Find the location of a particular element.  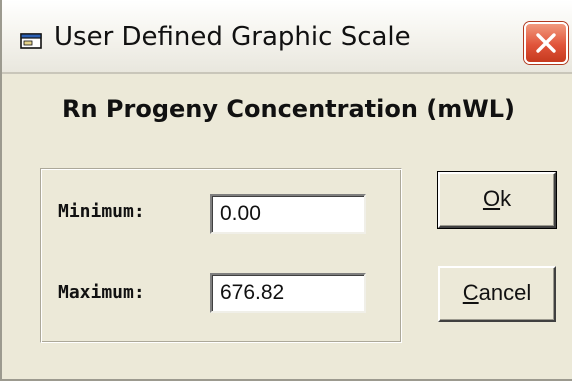

close-icon is located at coordinates (546, 43).